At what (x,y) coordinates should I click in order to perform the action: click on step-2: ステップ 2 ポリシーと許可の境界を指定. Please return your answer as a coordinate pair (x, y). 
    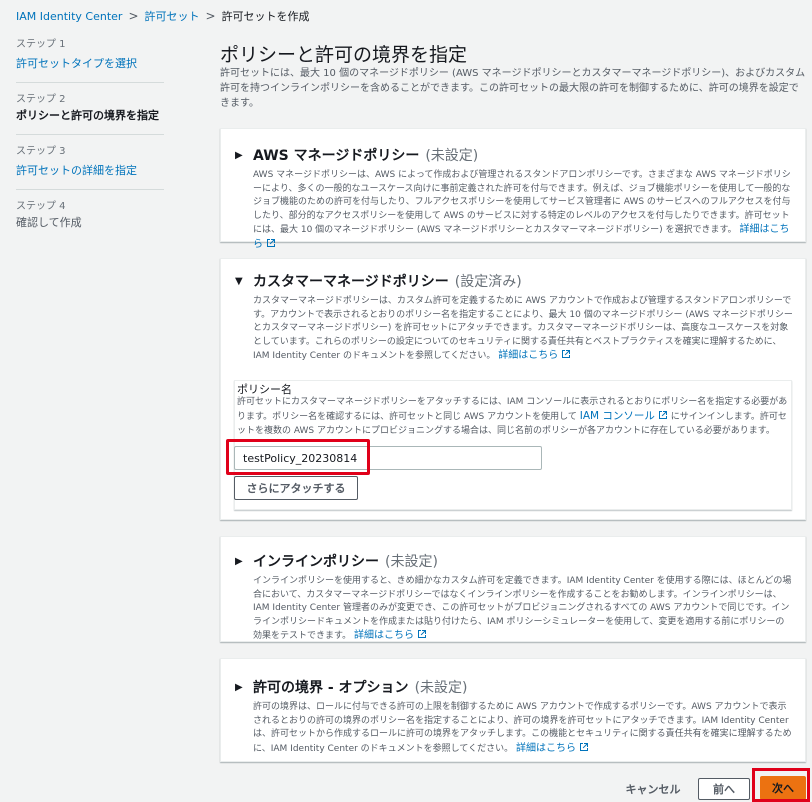
    Looking at the image, I should click on (90, 114).